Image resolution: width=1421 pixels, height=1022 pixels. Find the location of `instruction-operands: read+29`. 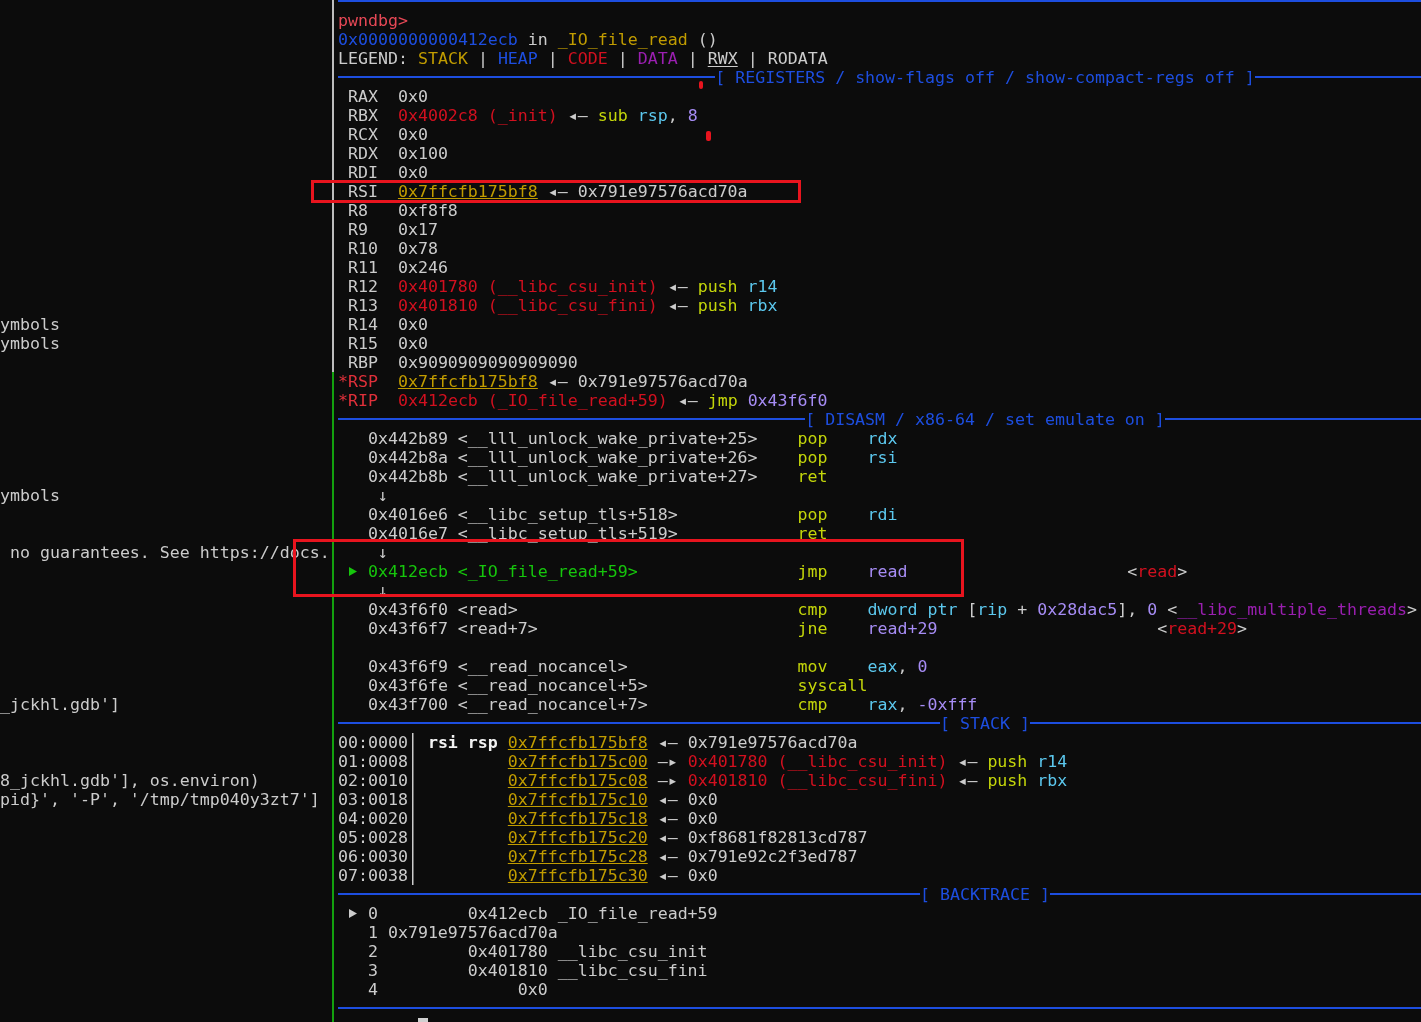

instruction-operands: read+29 is located at coordinates (902, 628).